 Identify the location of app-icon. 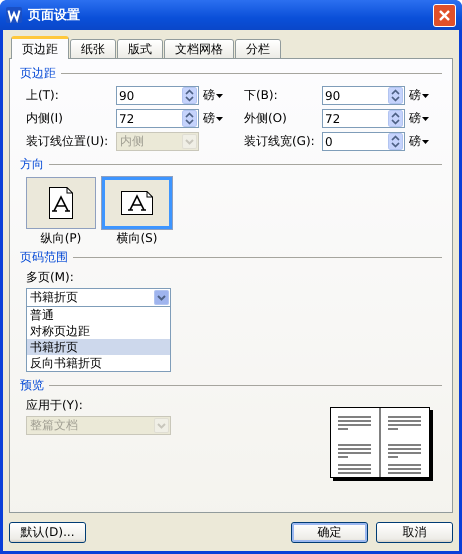
(14, 15).